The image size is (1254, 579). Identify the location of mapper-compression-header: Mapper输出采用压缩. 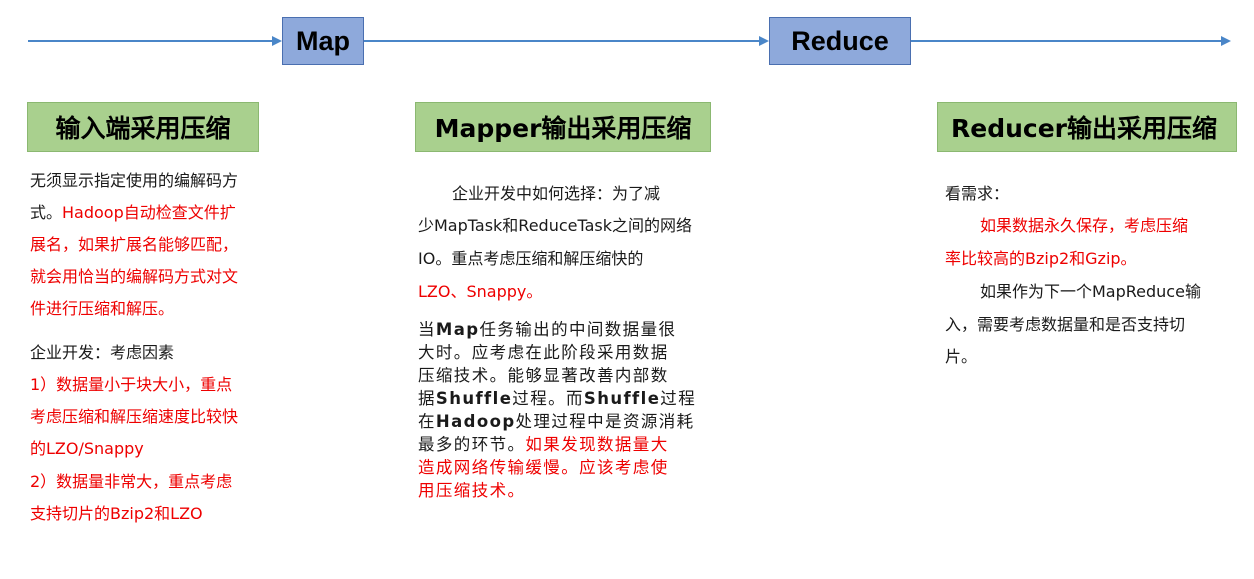
(563, 127).